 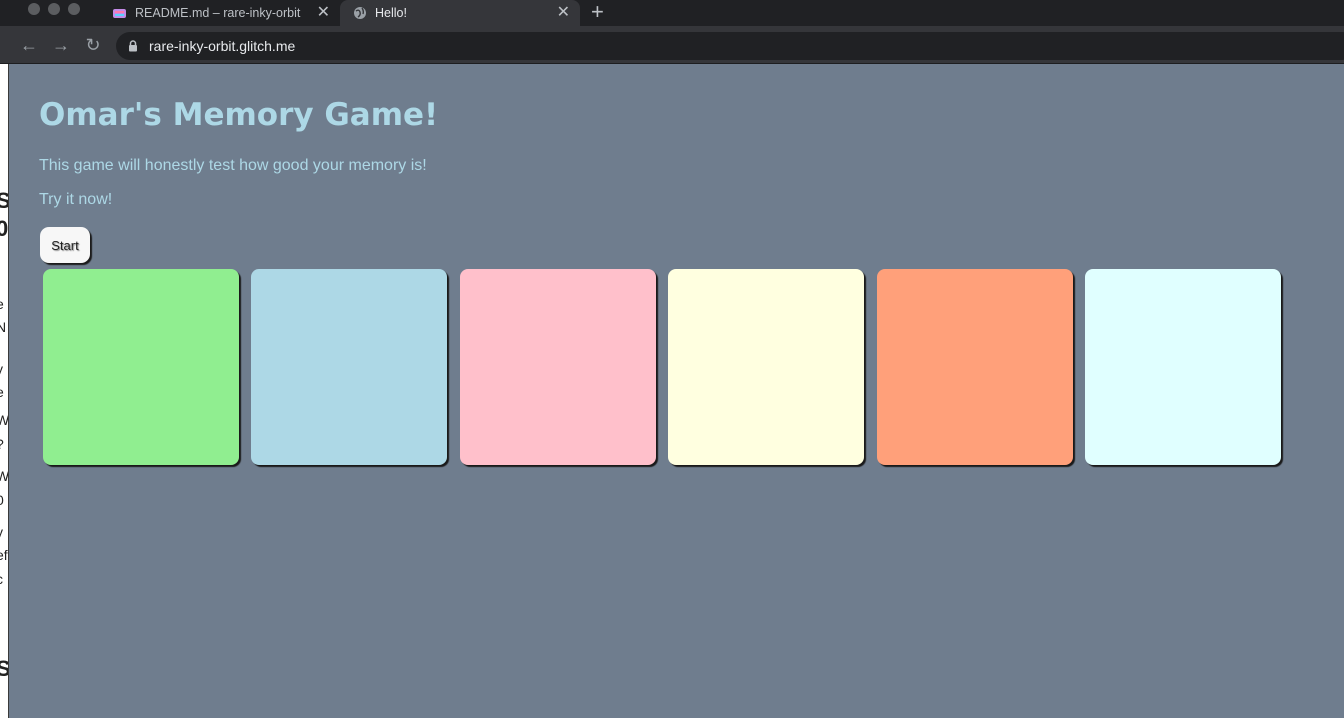 I want to click on background-fragment: N, so click(x=3, y=327).